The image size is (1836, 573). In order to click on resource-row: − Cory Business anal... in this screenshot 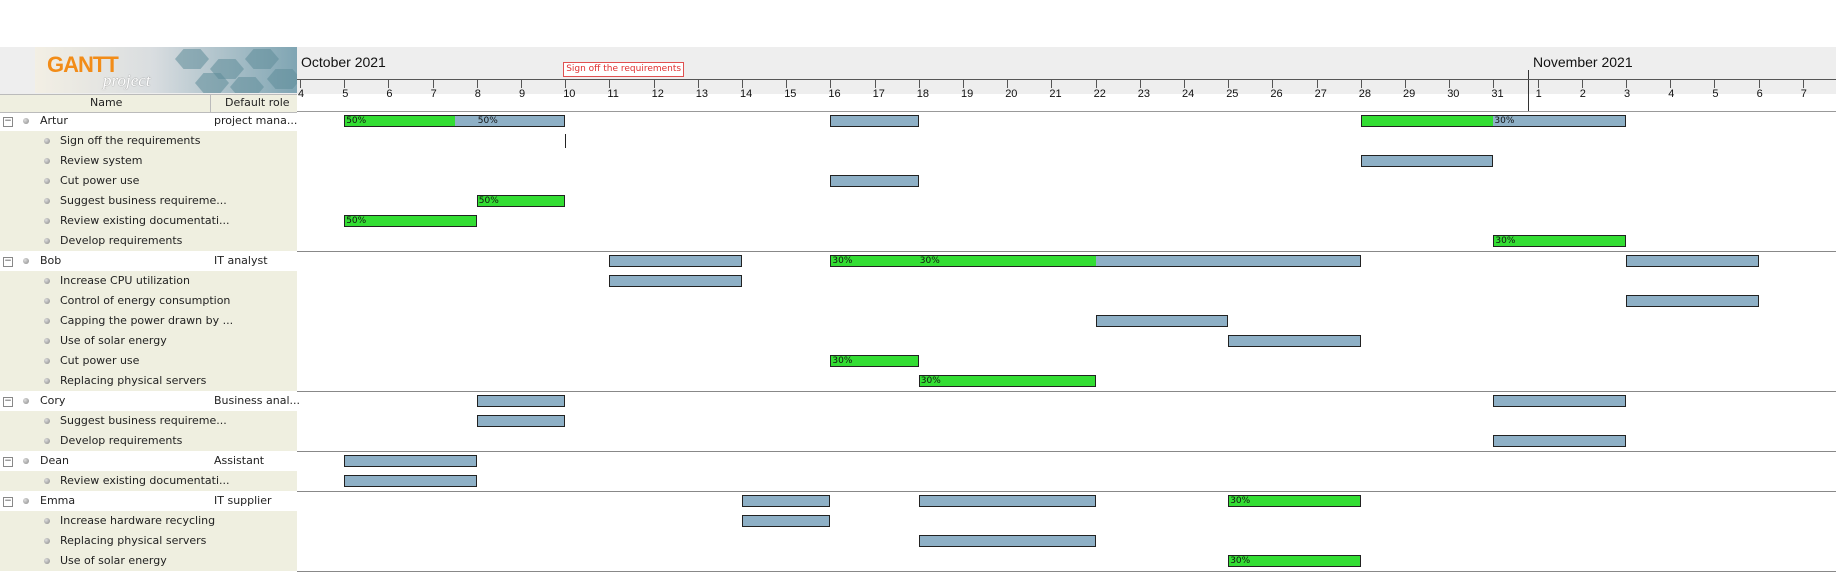, I will do `click(918, 401)`.